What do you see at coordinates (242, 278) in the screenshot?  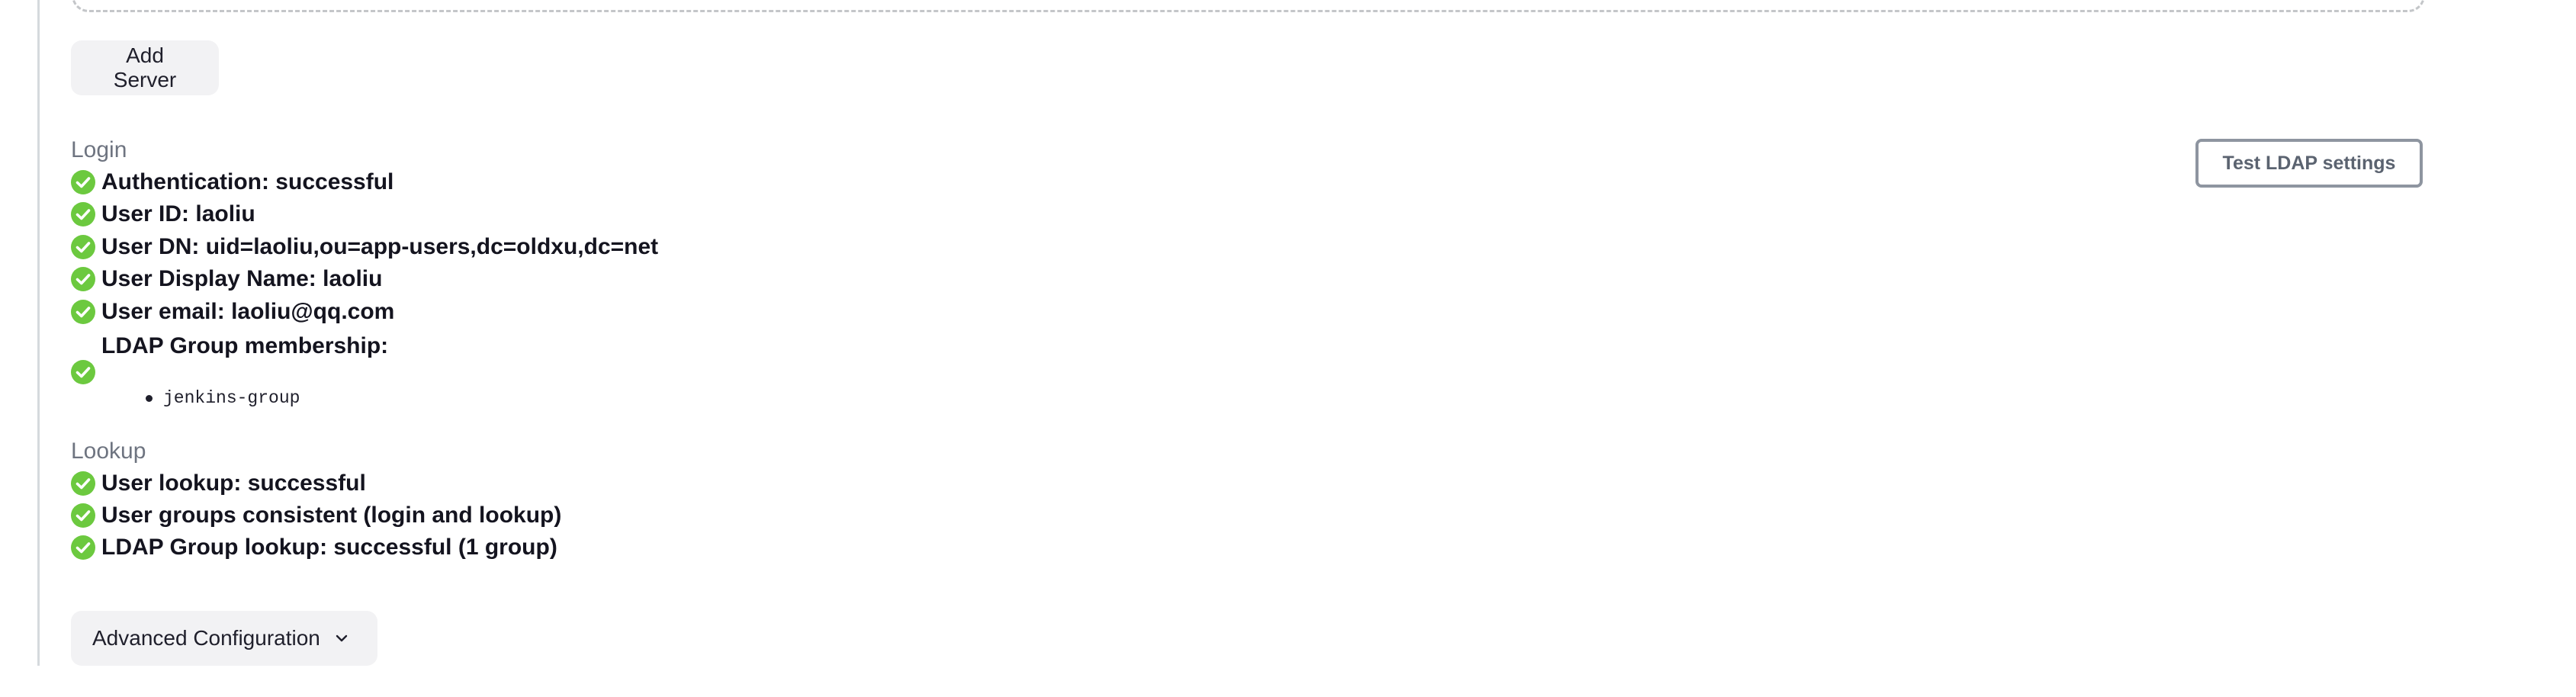 I see `login-result-text: User Display Name: laoliu` at bounding box center [242, 278].